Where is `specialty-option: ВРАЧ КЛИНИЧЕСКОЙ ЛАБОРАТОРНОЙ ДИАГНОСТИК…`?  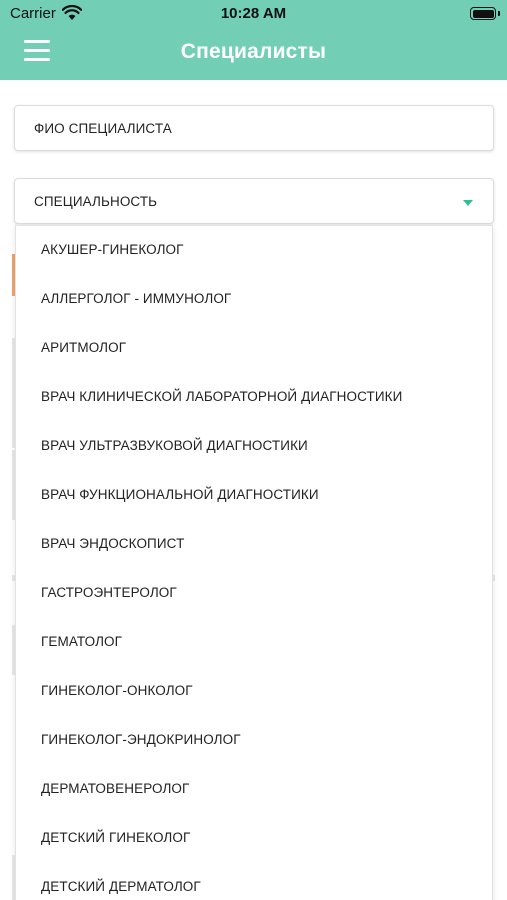 specialty-option: ВРАЧ КЛИНИЧЕСКОЙ ЛАБОРАТОРНОЙ ДИАГНОСТИК… is located at coordinates (254, 397).